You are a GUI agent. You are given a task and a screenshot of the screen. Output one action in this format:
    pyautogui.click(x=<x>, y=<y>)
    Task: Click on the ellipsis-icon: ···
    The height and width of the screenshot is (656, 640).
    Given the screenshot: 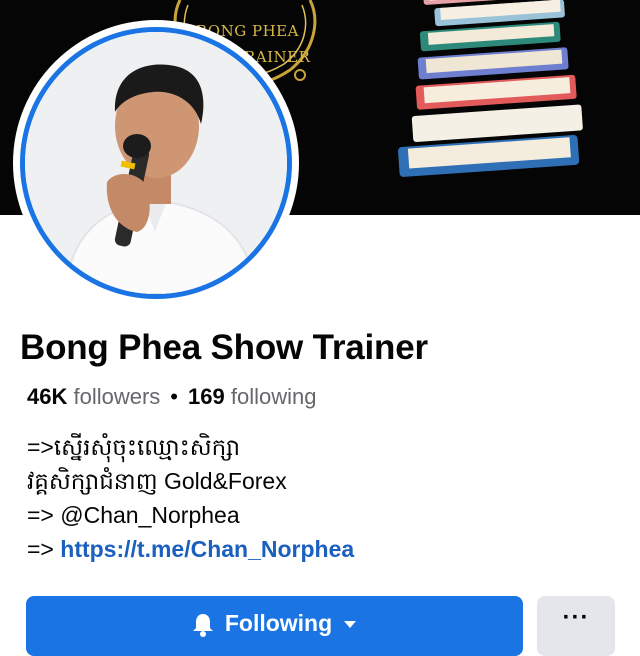 What is the action you would take?
    pyautogui.click(x=576, y=617)
    